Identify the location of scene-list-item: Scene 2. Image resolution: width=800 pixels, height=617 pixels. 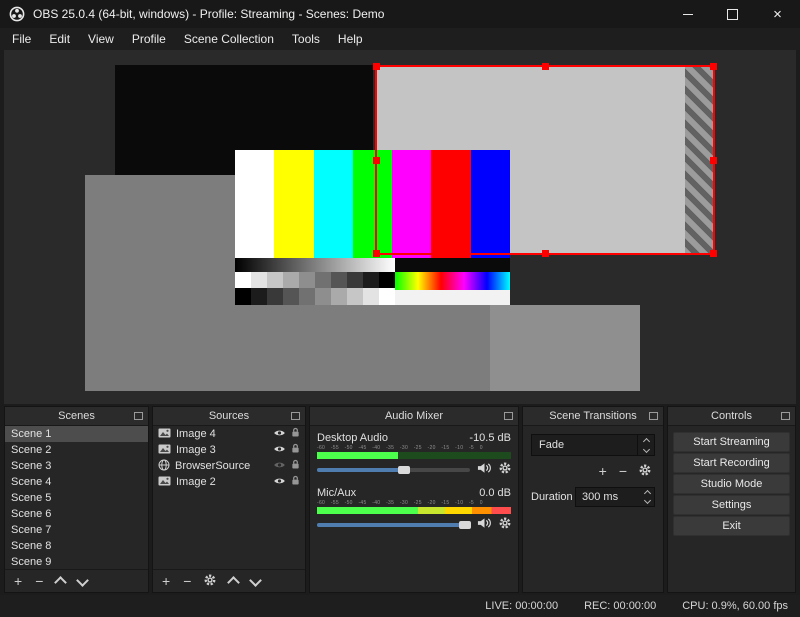
(76, 450).